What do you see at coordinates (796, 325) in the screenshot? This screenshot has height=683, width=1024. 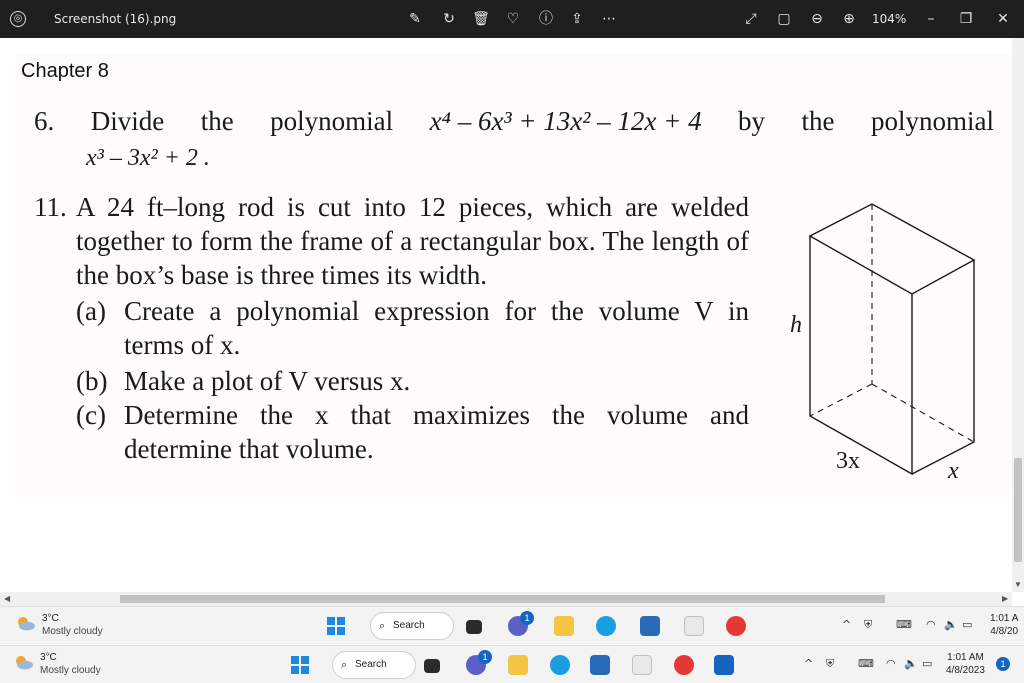 I see `height-label: h` at bounding box center [796, 325].